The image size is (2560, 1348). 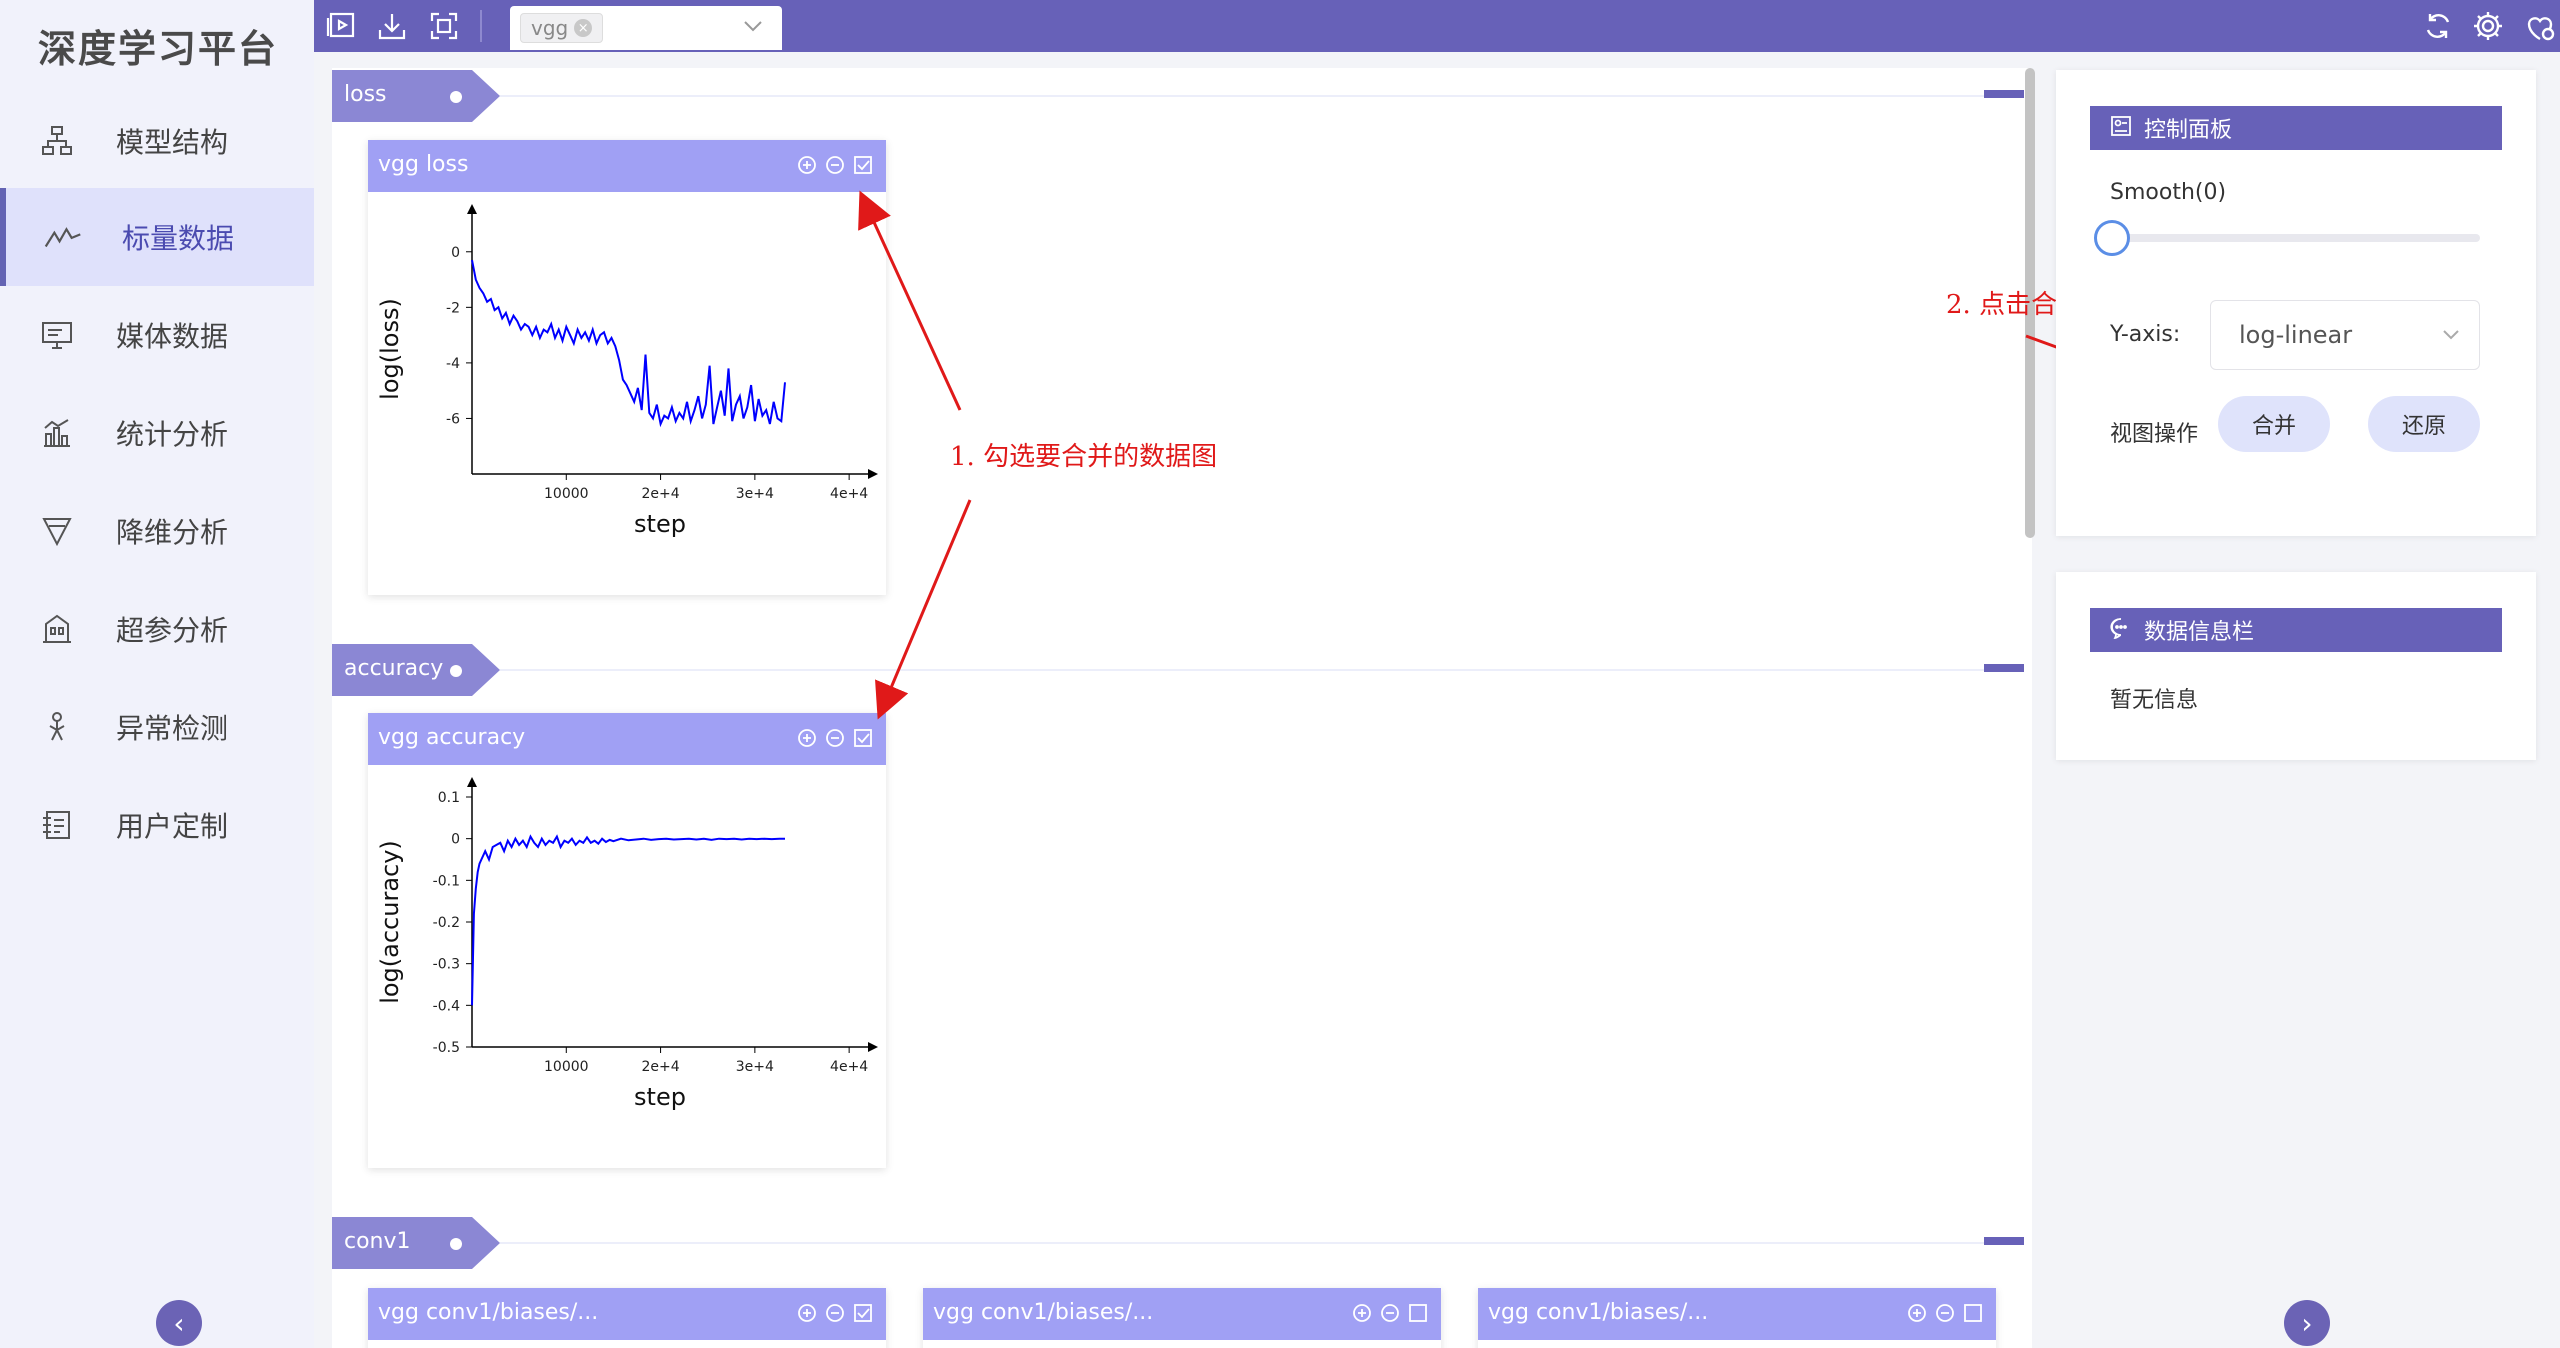 I want to click on restore-button: 还原, so click(x=2424, y=424).